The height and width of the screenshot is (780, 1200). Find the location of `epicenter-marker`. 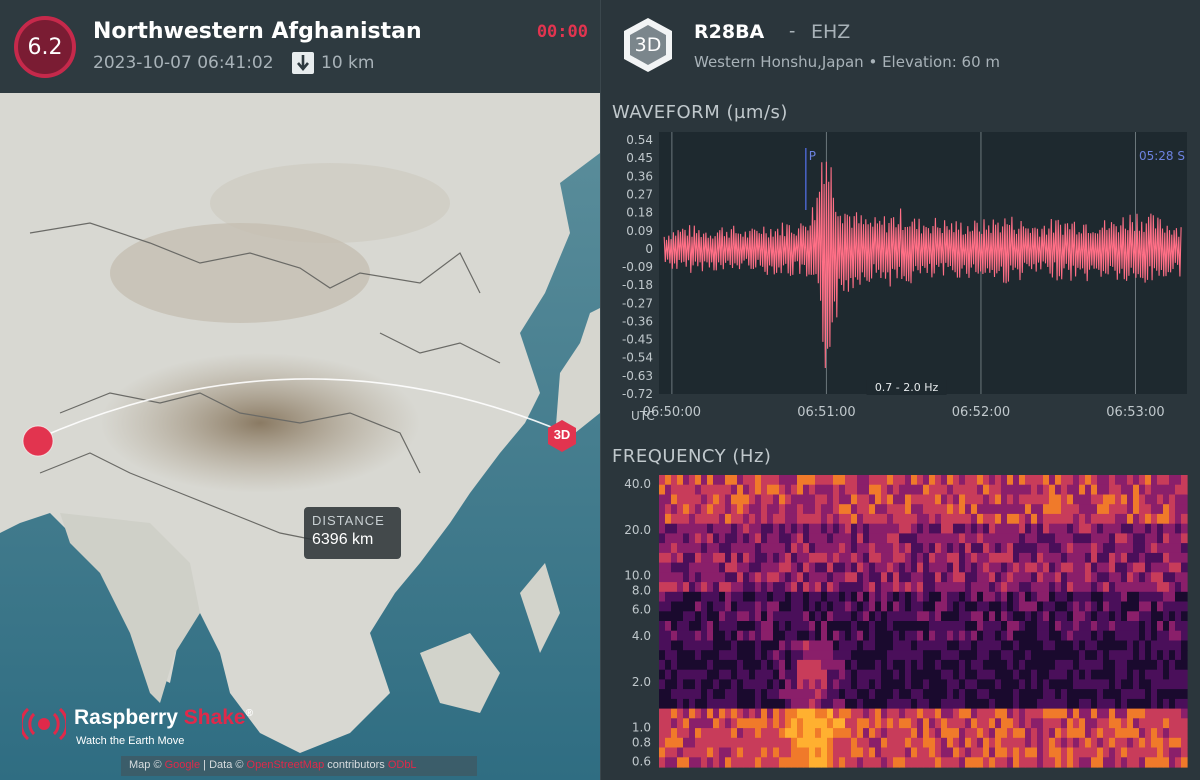

epicenter-marker is located at coordinates (38, 441).